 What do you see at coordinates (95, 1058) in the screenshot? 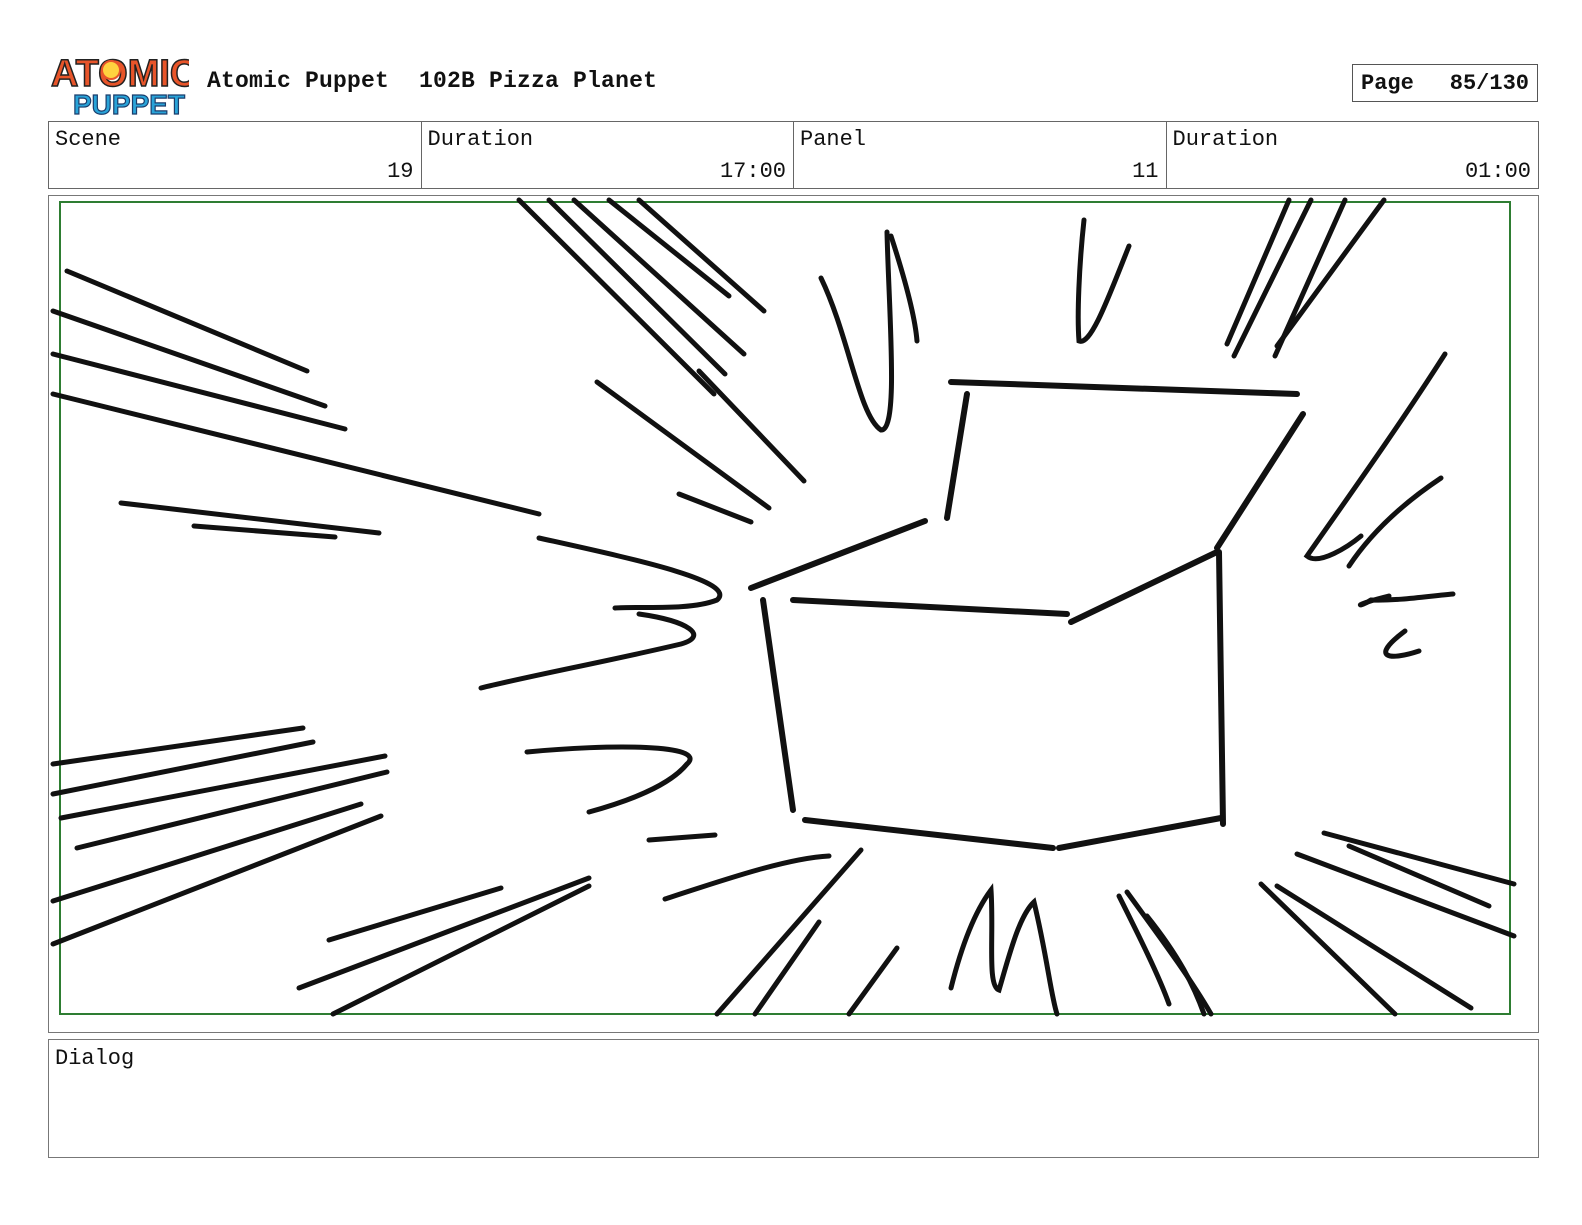
I see `dialog-label: Dialog` at bounding box center [95, 1058].